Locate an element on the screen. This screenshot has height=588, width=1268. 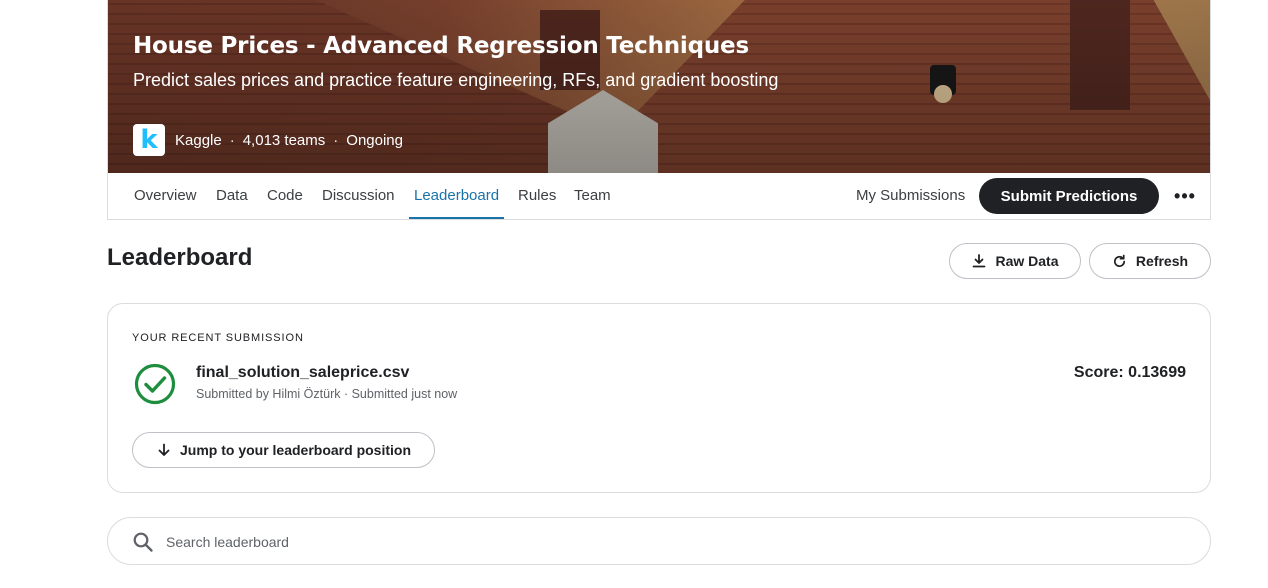
host-name: Kaggle is located at coordinates (198, 140).